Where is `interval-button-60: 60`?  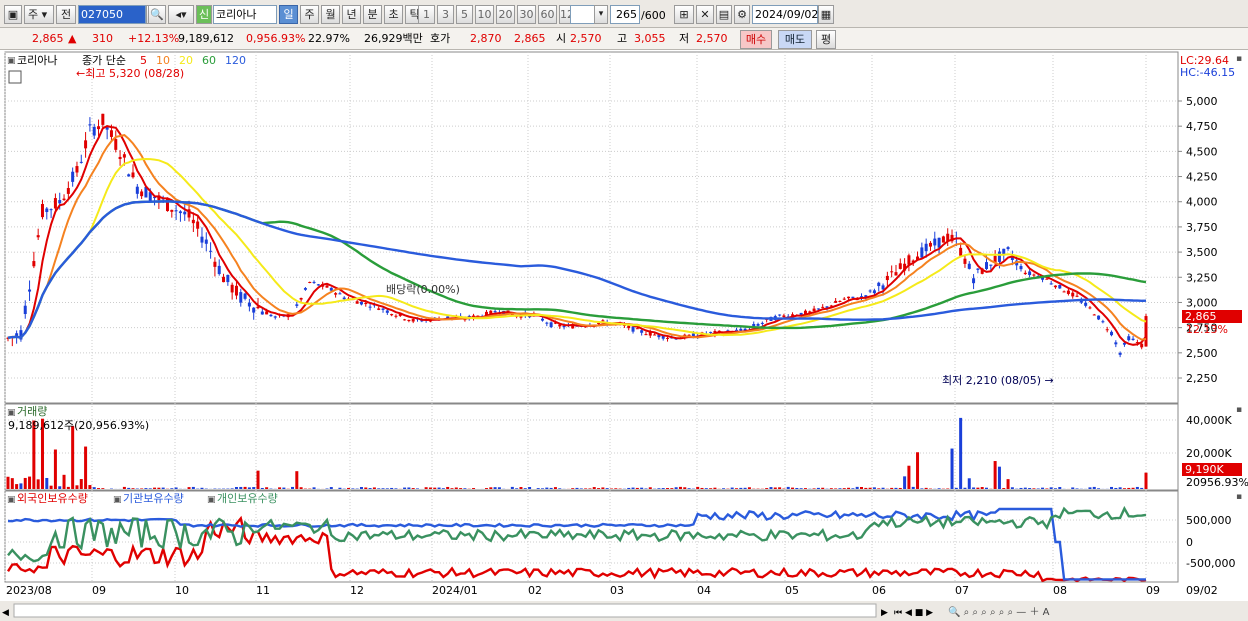 interval-button-60: 60 is located at coordinates (547, 14).